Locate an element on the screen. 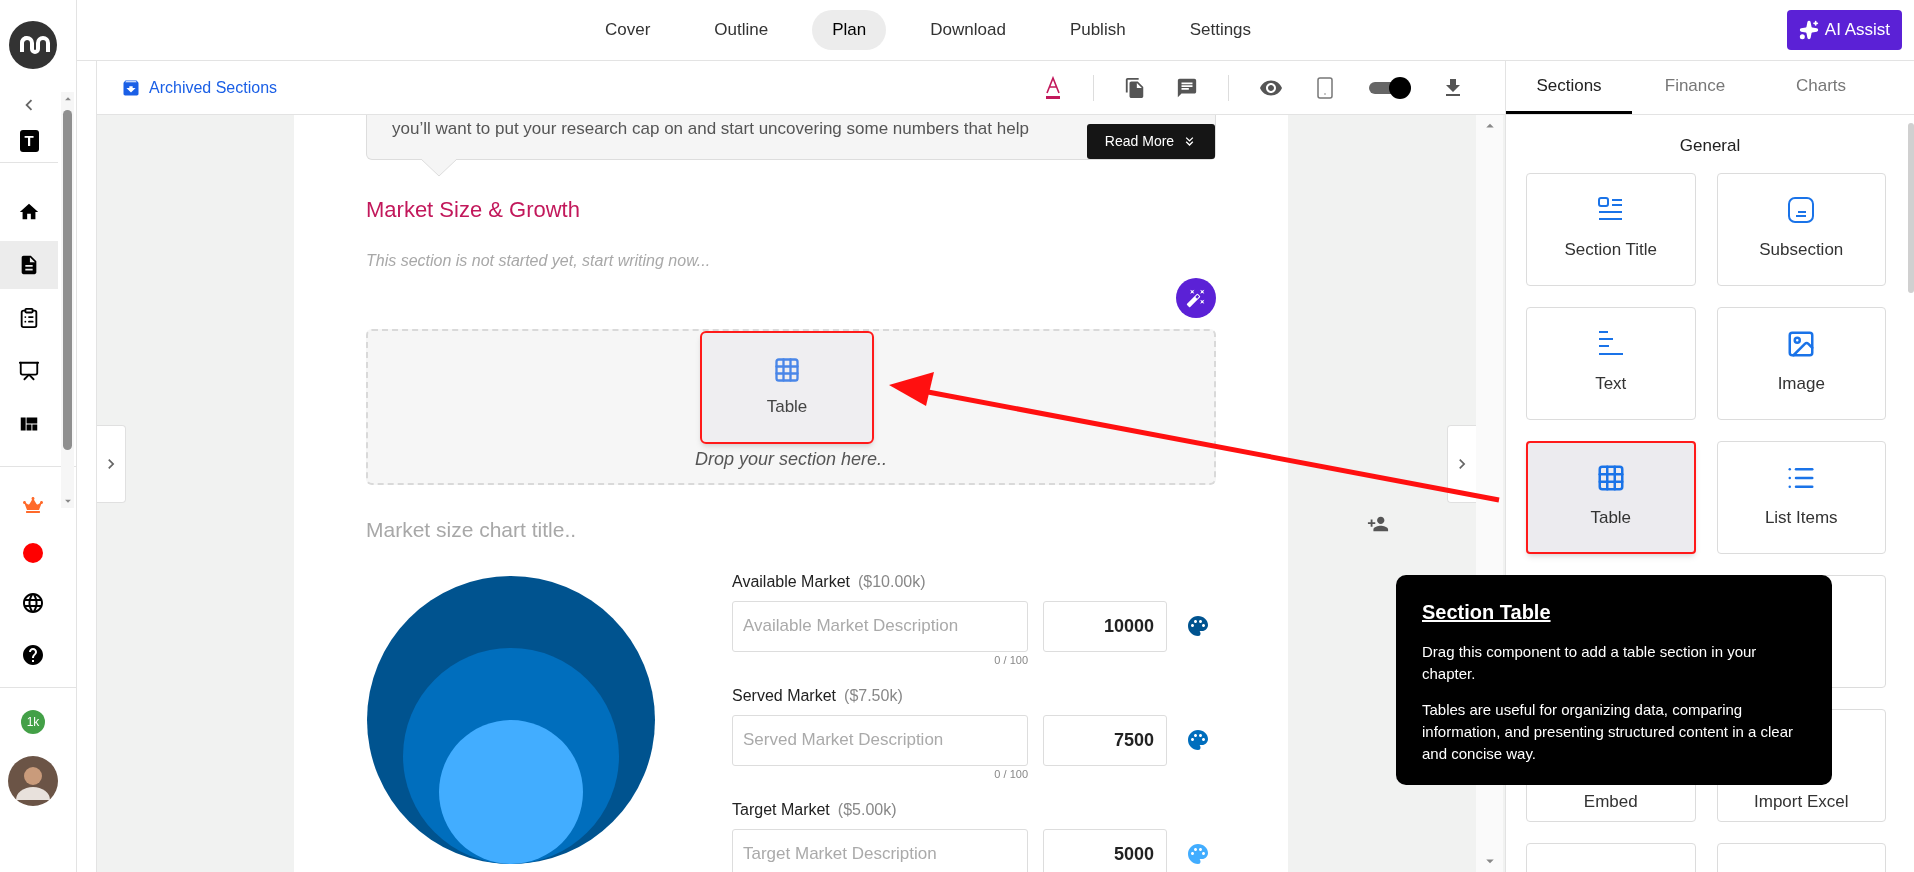  market-amount: ($5.00k) is located at coordinates (867, 809).